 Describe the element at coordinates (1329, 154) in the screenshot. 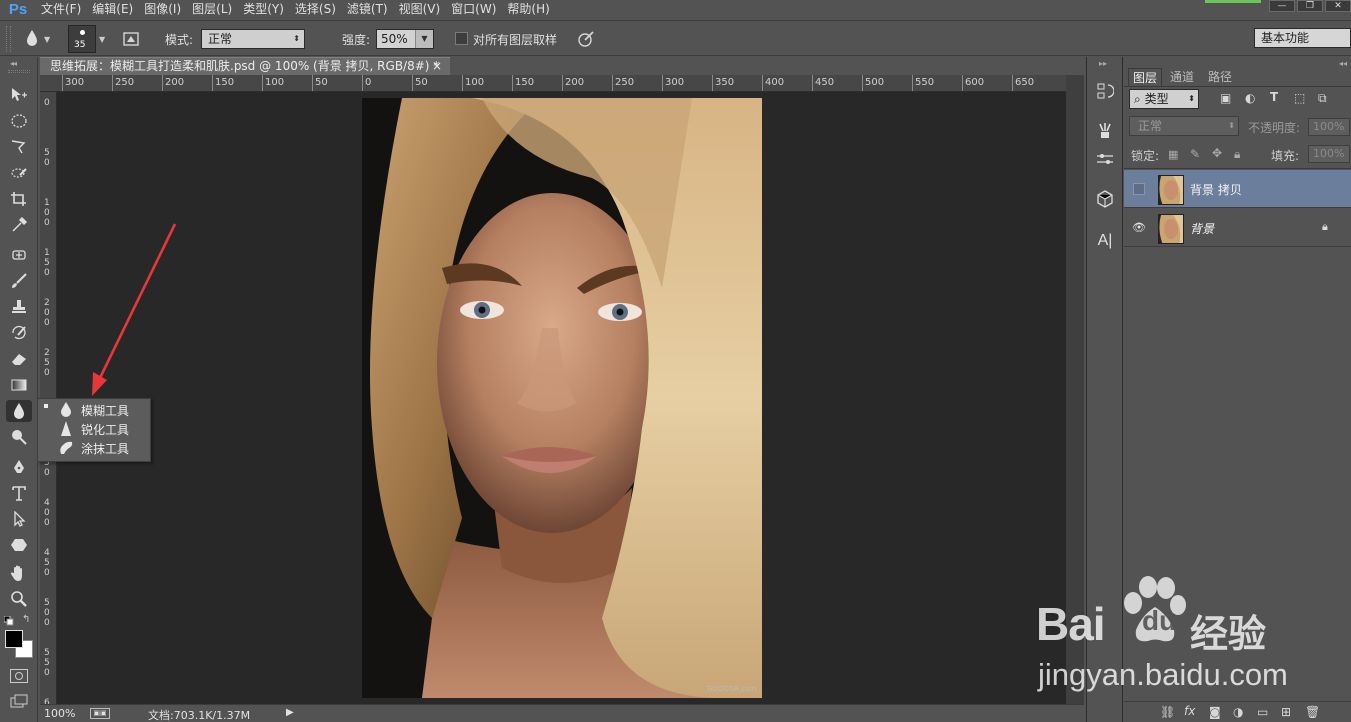

I see `fill-field: 100%` at that location.